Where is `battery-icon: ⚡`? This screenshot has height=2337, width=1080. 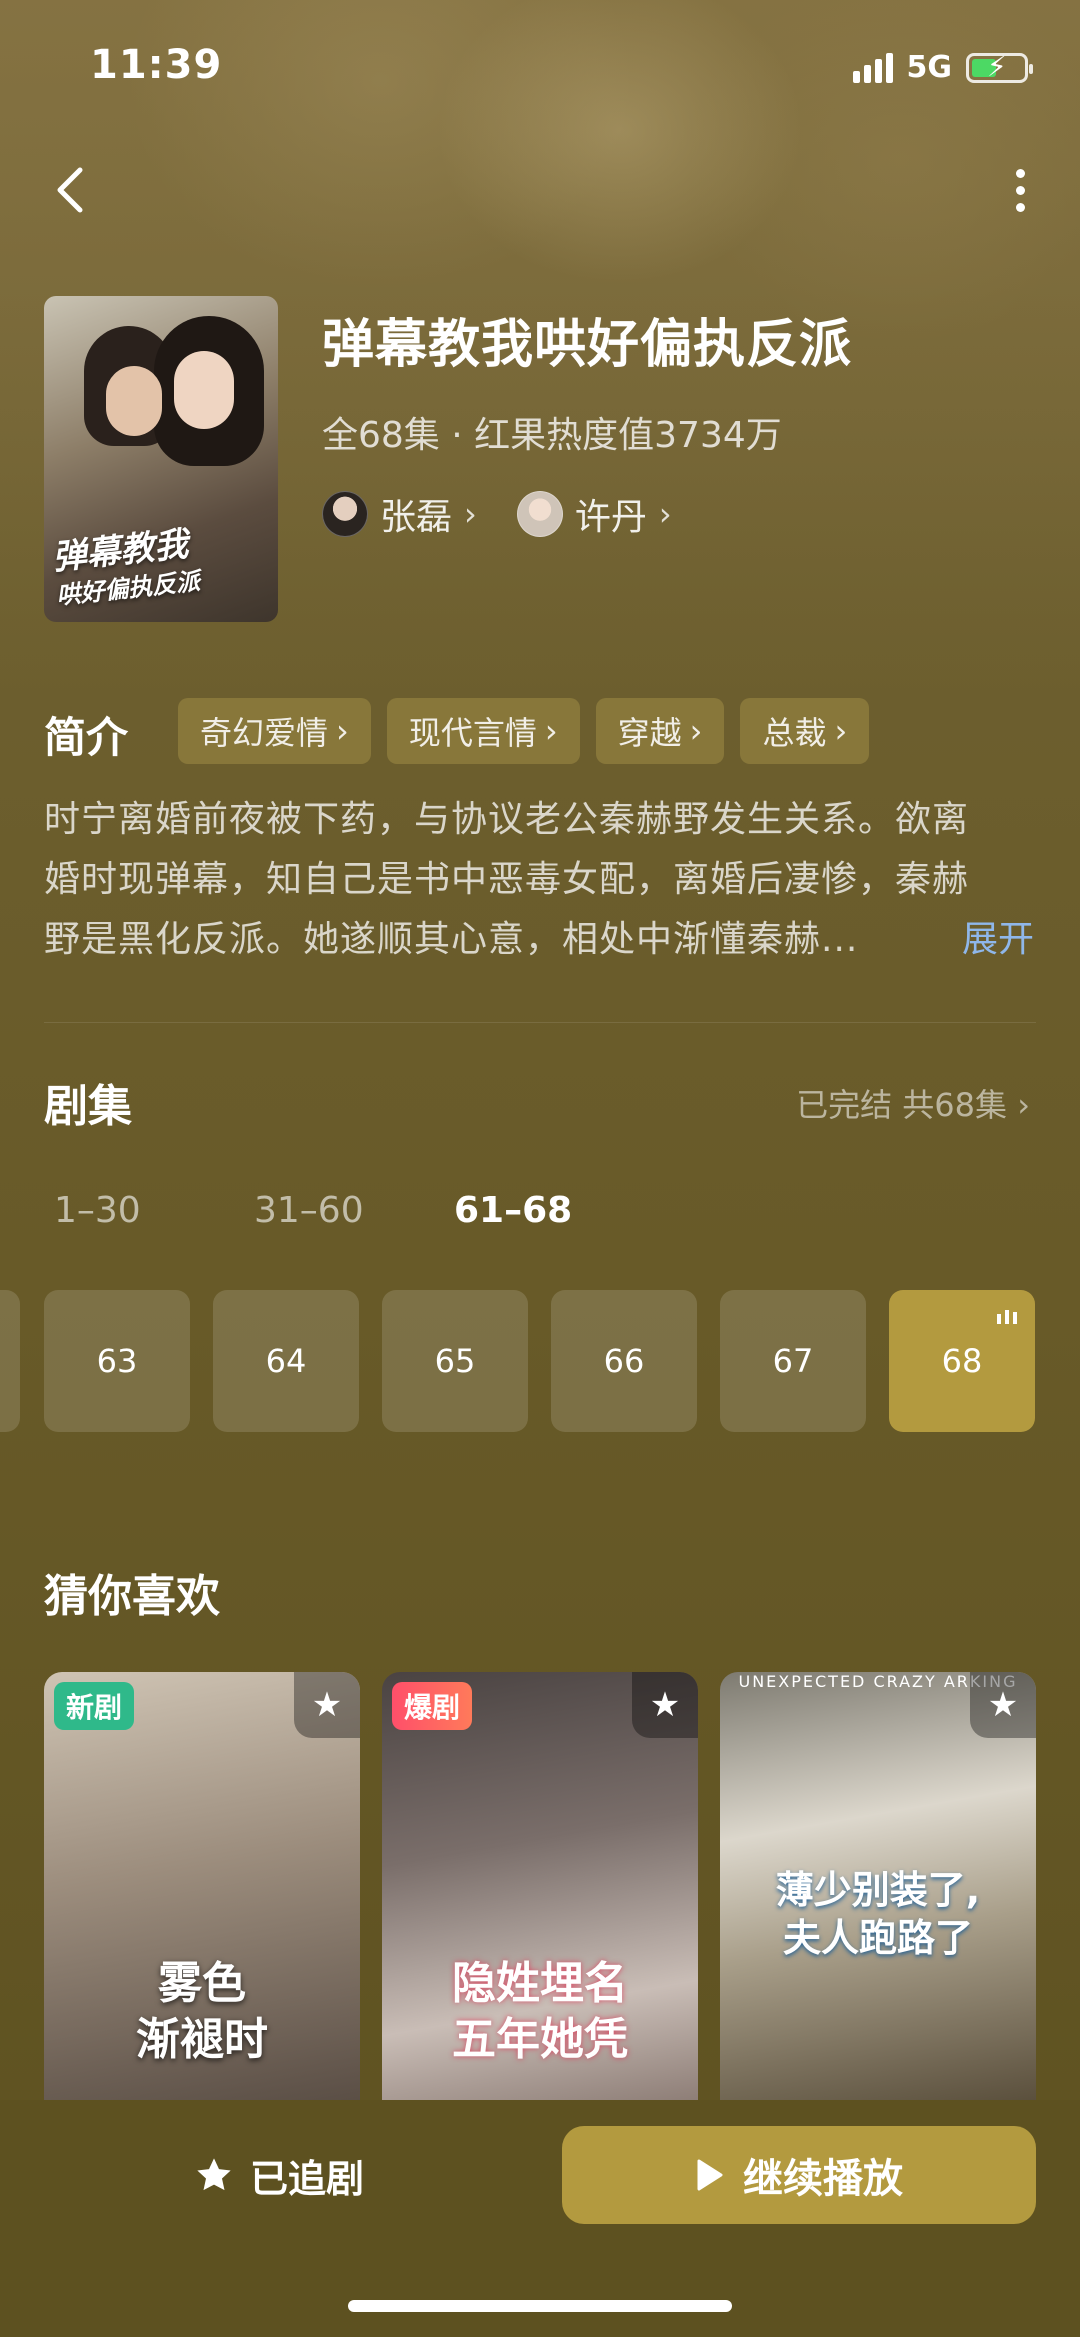
battery-icon: ⚡ is located at coordinates (999, 67).